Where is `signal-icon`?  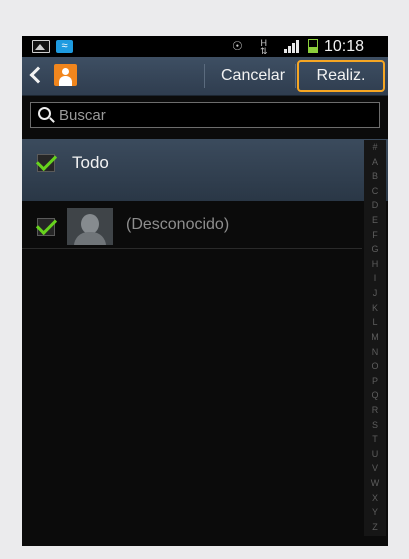
signal-icon is located at coordinates (293, 46).